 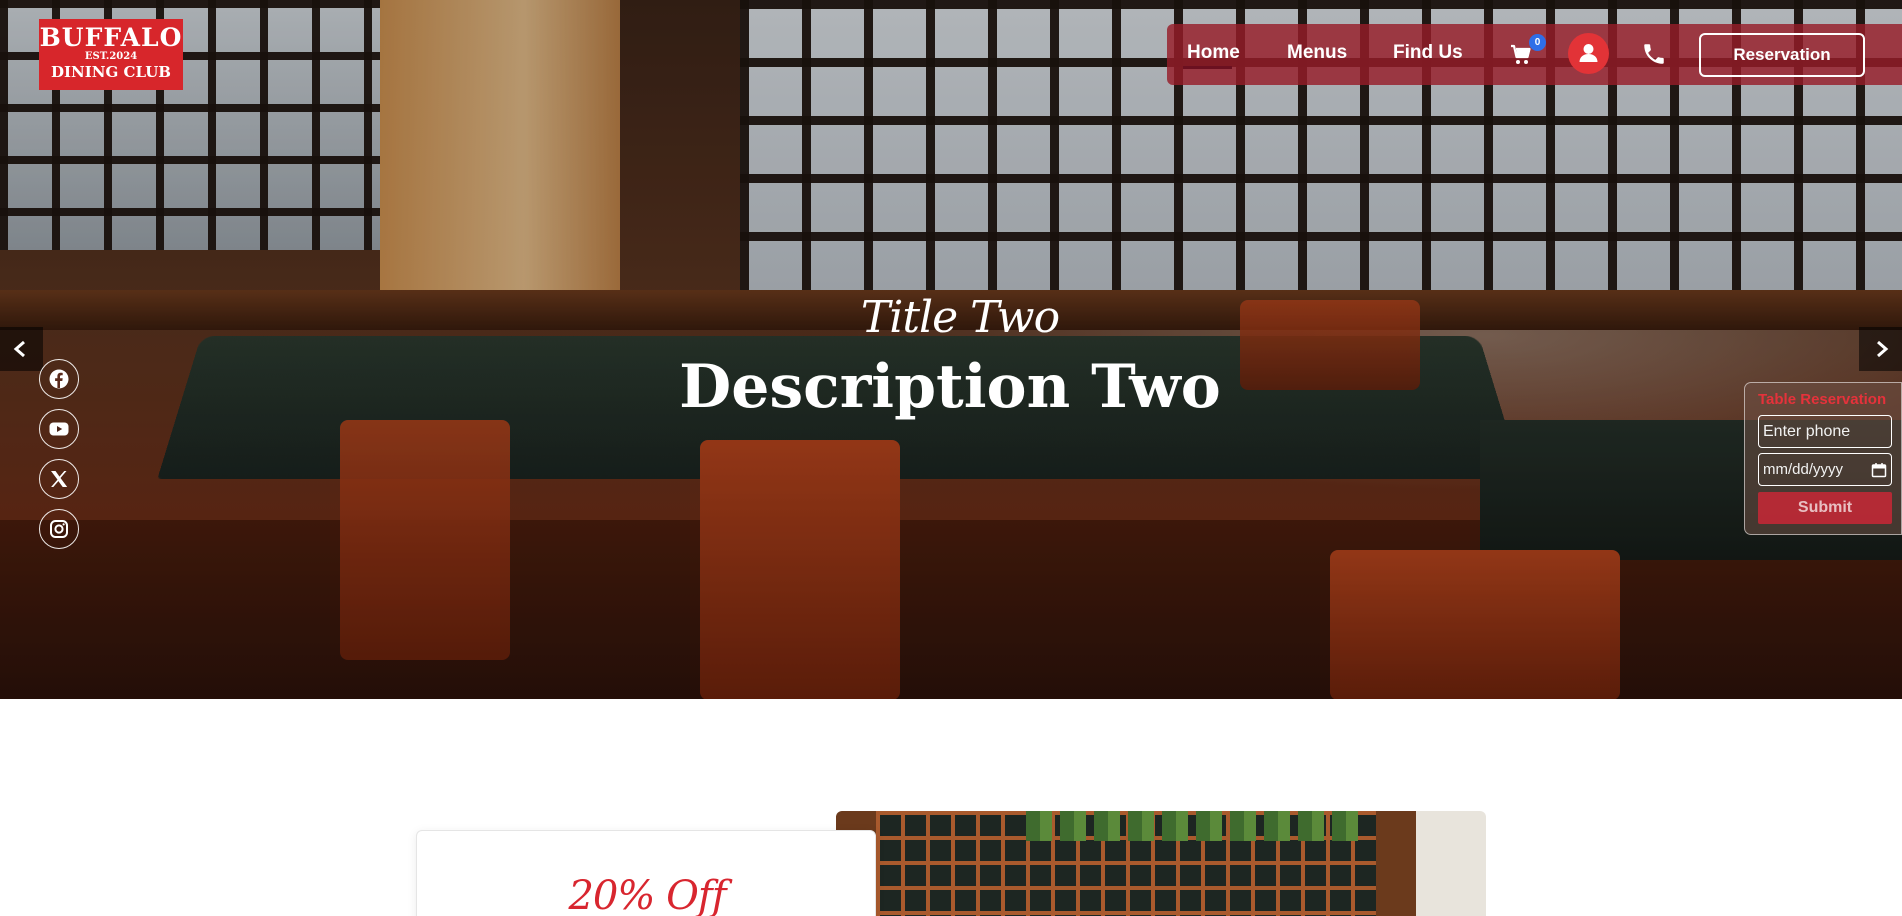 I want to click on slide-title: Title Two, so click(x=960, y=317).